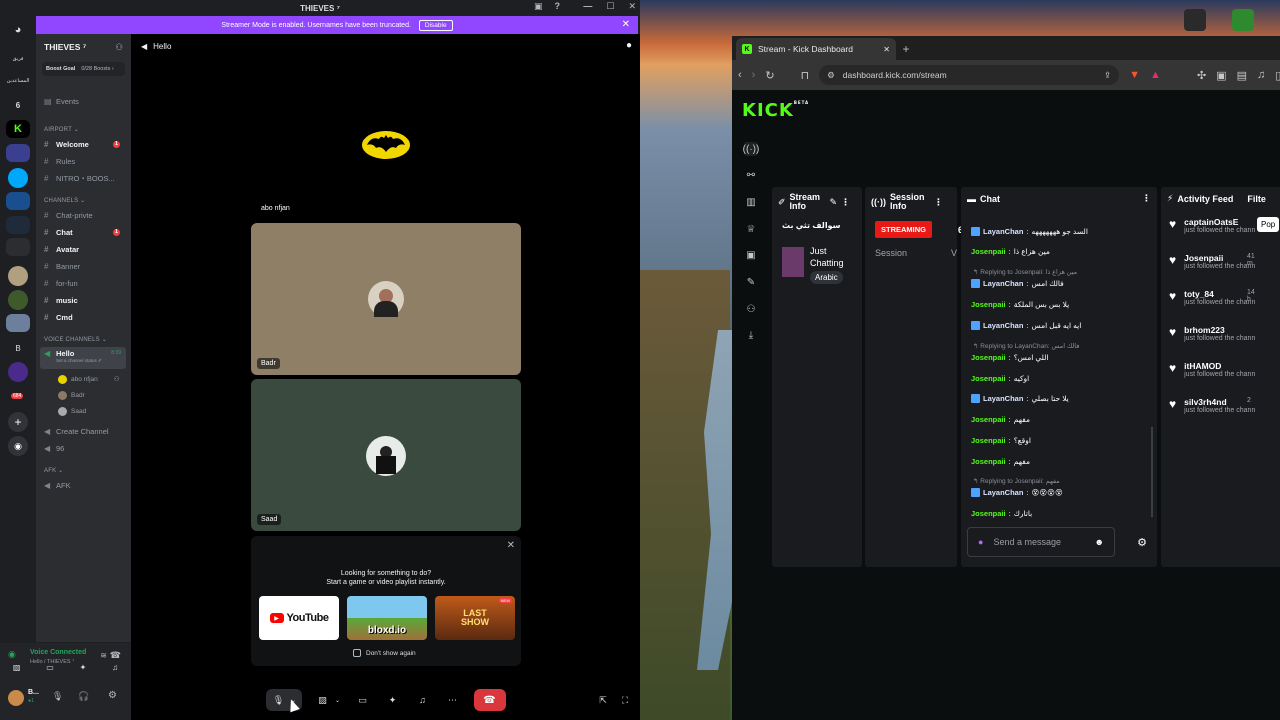 This screenshot has width=1280, height=720. I want to click on activity-feed-item: ♥ Josenpaii just followed the chann 41 m, so click(1212, 261).